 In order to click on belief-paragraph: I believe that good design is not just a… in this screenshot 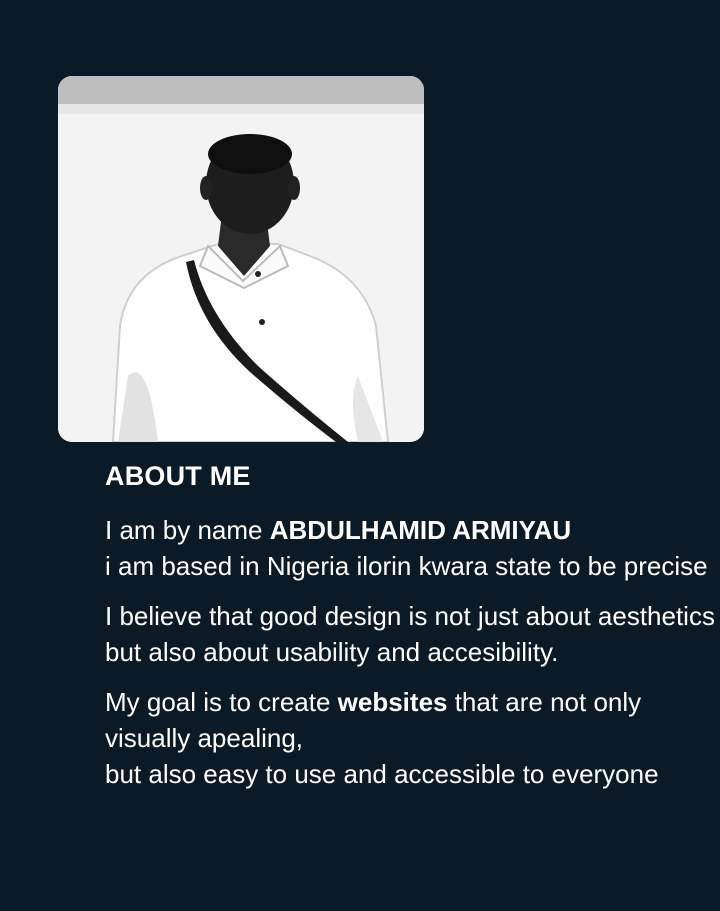, I will do `click(410, 634)`.